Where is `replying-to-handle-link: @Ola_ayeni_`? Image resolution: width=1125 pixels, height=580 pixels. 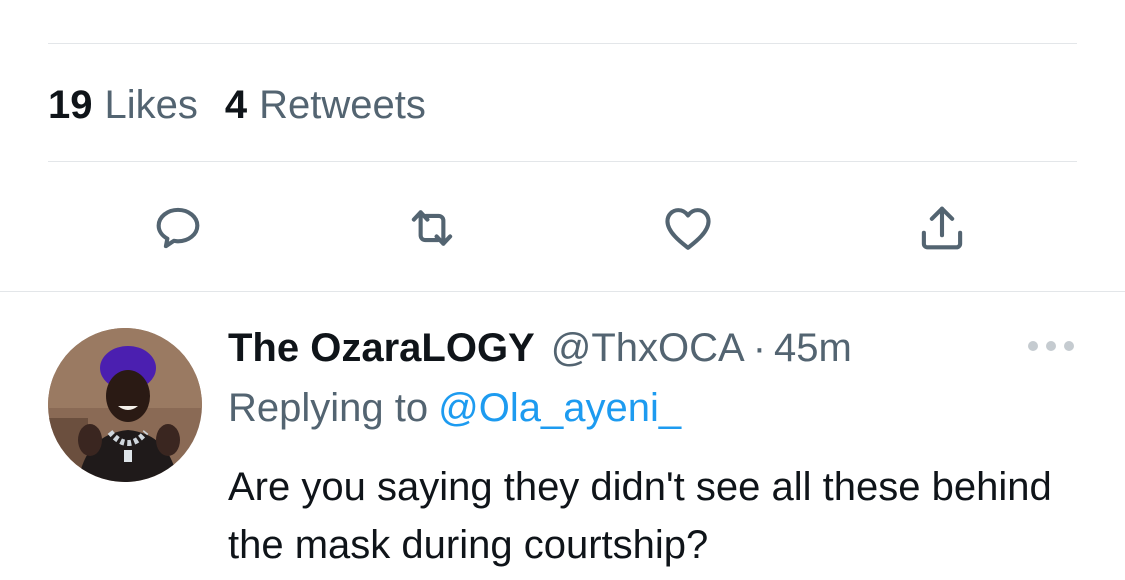 replying-to-handle-link: @Ola_ayeni_ is located at coordinates (559, 408).